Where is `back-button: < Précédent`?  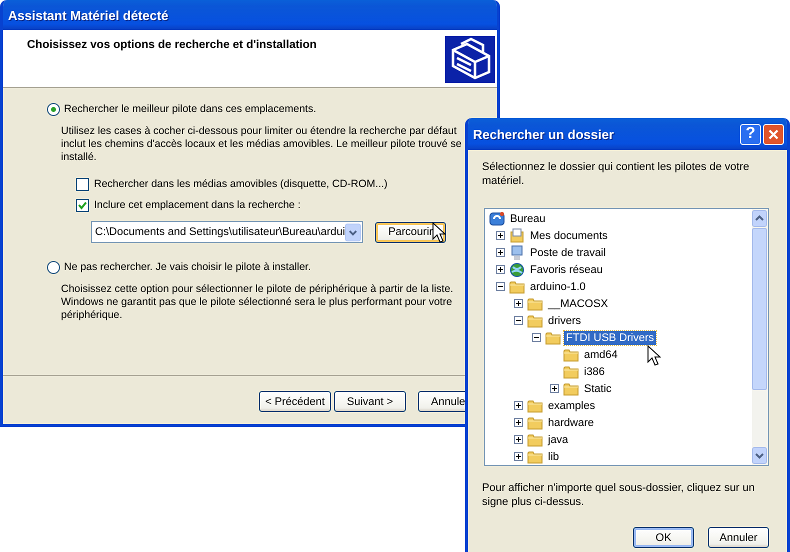
back-button: < Précédent is located at coordinates (295, 401).